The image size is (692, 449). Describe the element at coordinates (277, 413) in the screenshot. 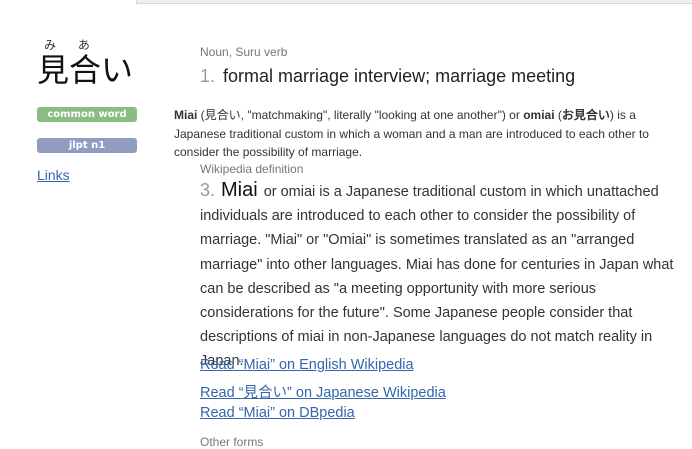

I see `dbpedia-link: Read “Miai” on DBpedia` at that location.